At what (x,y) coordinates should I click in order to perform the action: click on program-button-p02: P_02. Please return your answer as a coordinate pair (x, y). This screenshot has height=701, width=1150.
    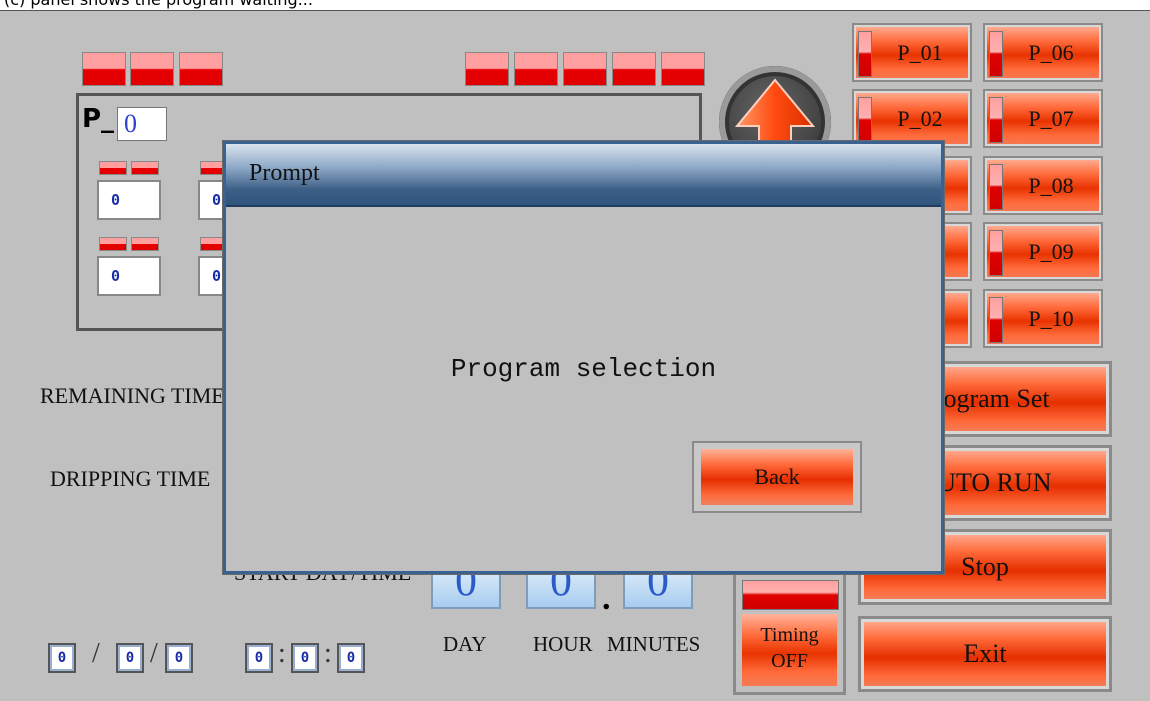
    Looking at the image, I should click on (912, 118).